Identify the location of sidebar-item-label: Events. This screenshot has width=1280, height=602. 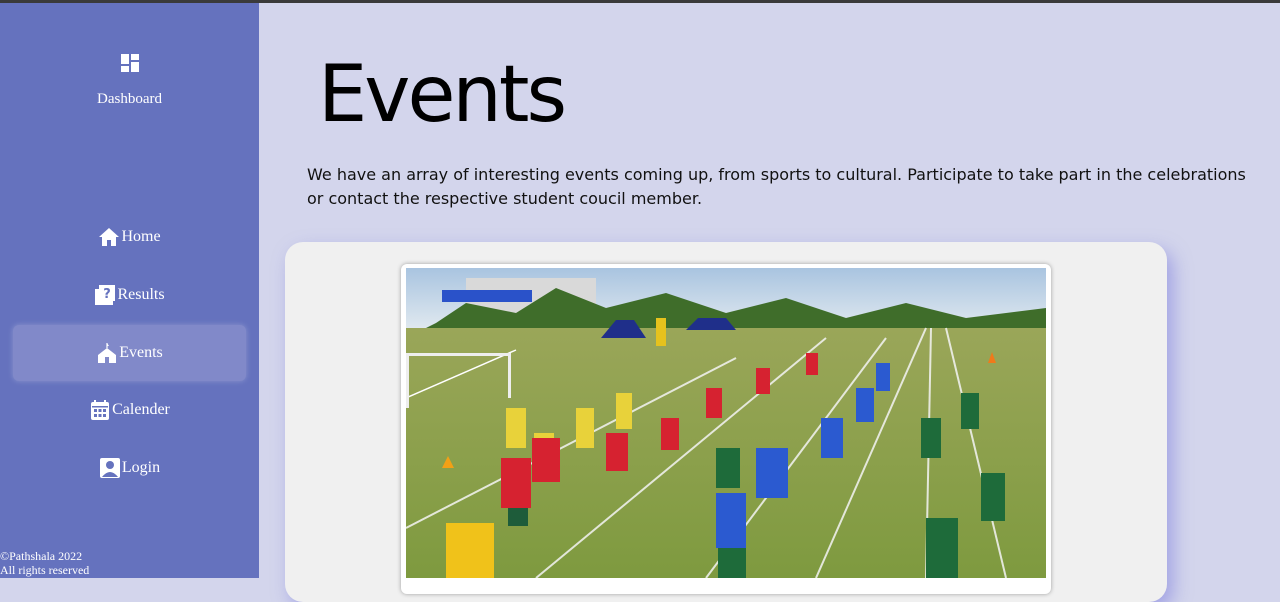
(141, 352).